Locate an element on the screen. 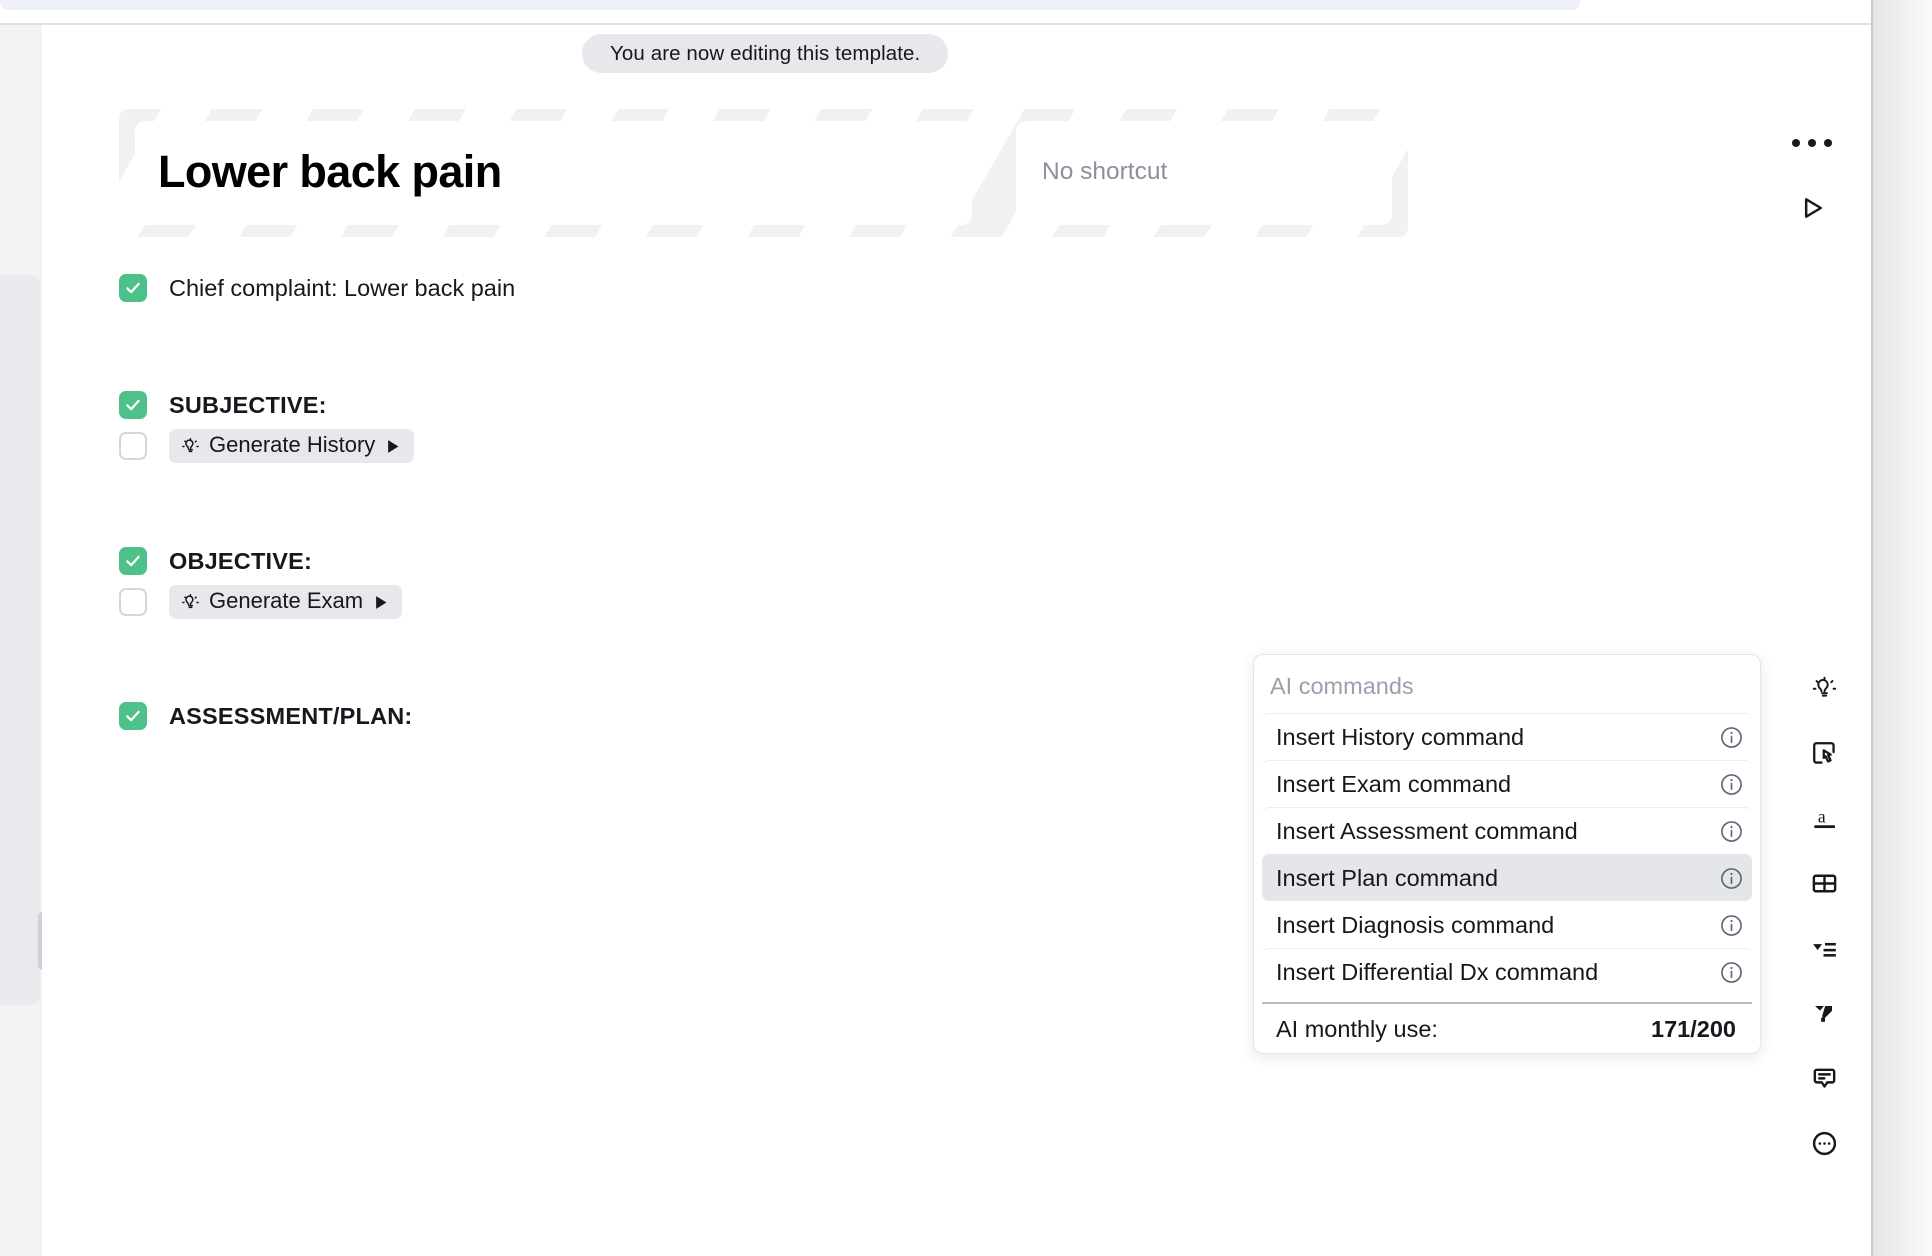 Image resolution: width=1932 pixels, height=1256 pixels. generate-history-label: Generate History is located at coordinates (292, 444).